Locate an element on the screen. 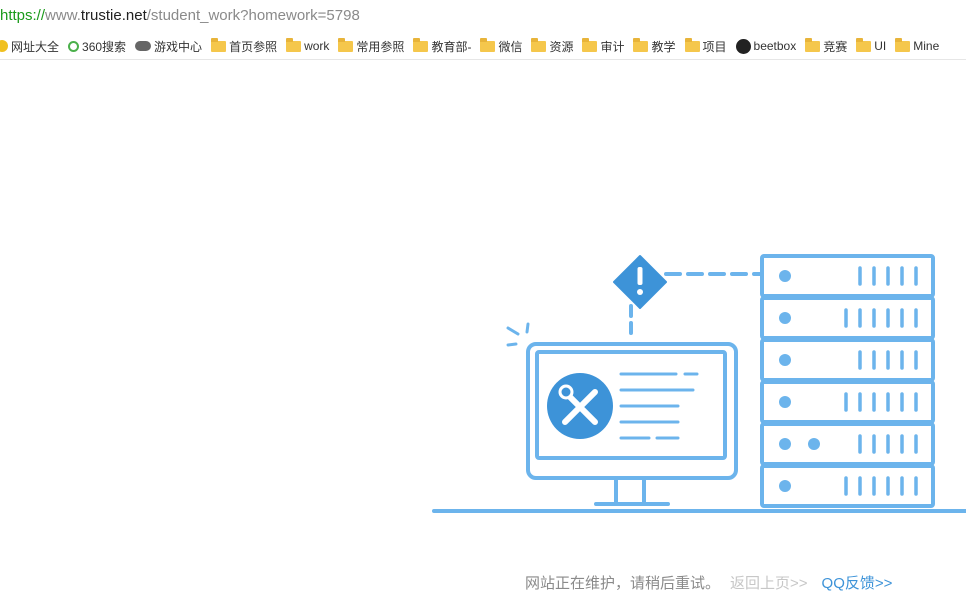 The height and width of the screenshot is (601, 966). url-host-prefix: www. is located at coordinates (63, 15).